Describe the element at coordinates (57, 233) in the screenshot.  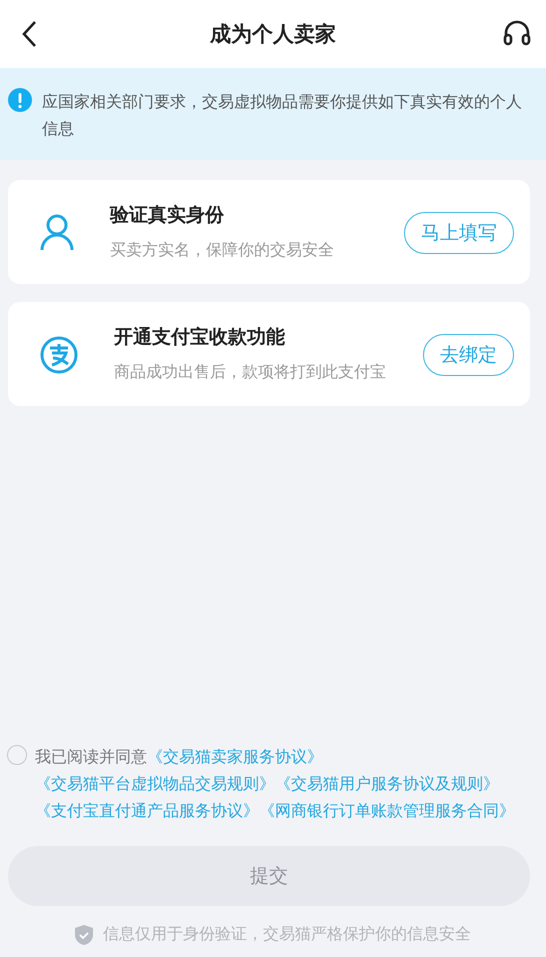
I see `person-icon` at that location.